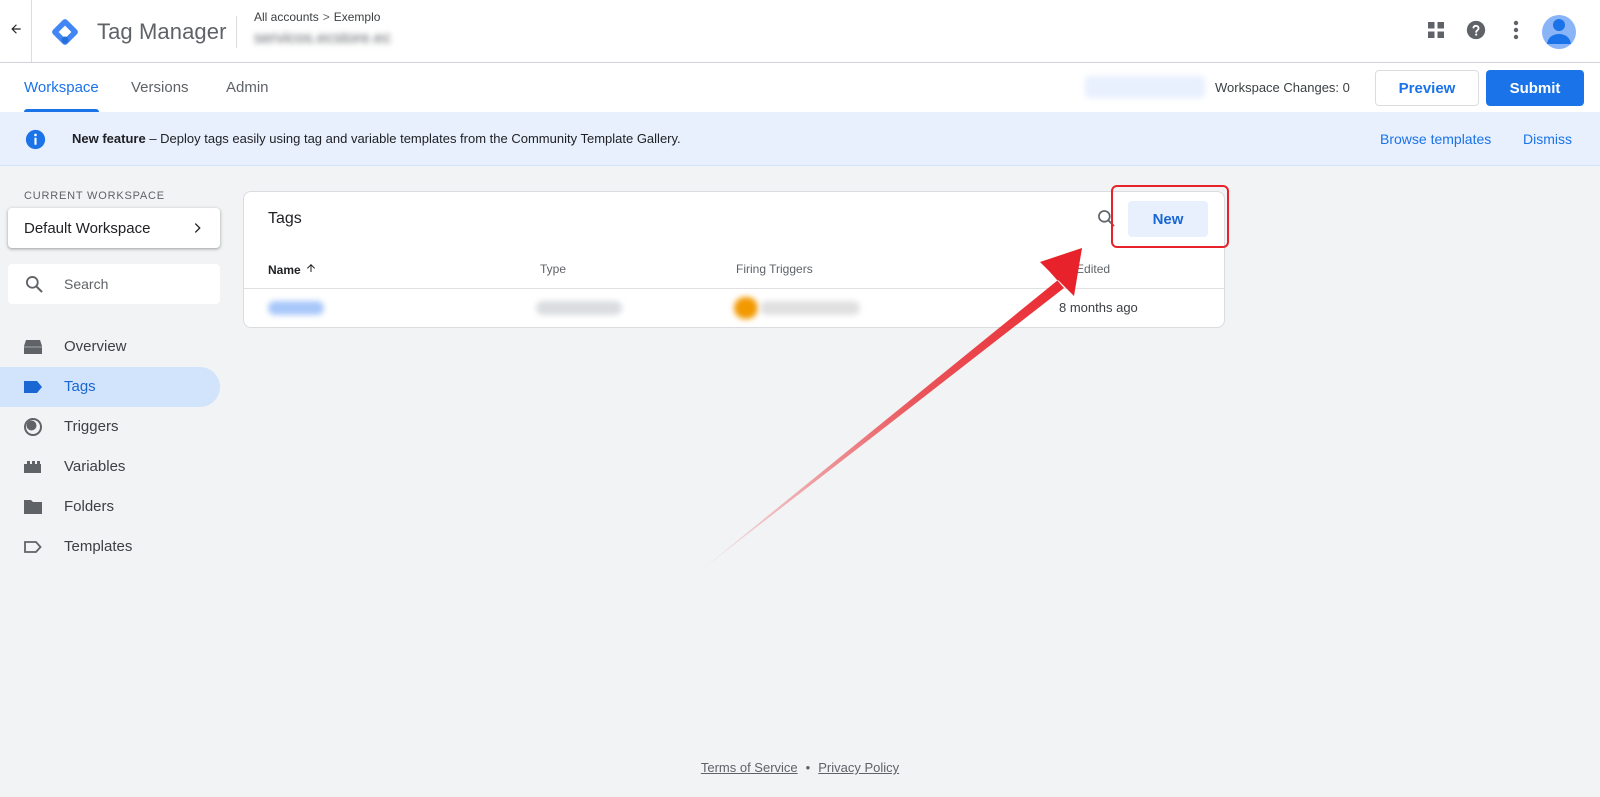 The width and height of the screenshot is (1600, 797). Describe the element at coordinates (236, 32) in the screenshot. I see `divider` at that location.